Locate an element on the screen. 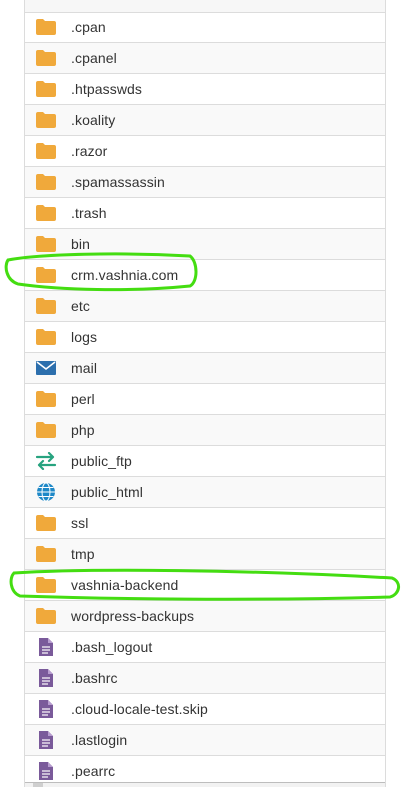  file-name: .razor is located at coordinates (89, 151).